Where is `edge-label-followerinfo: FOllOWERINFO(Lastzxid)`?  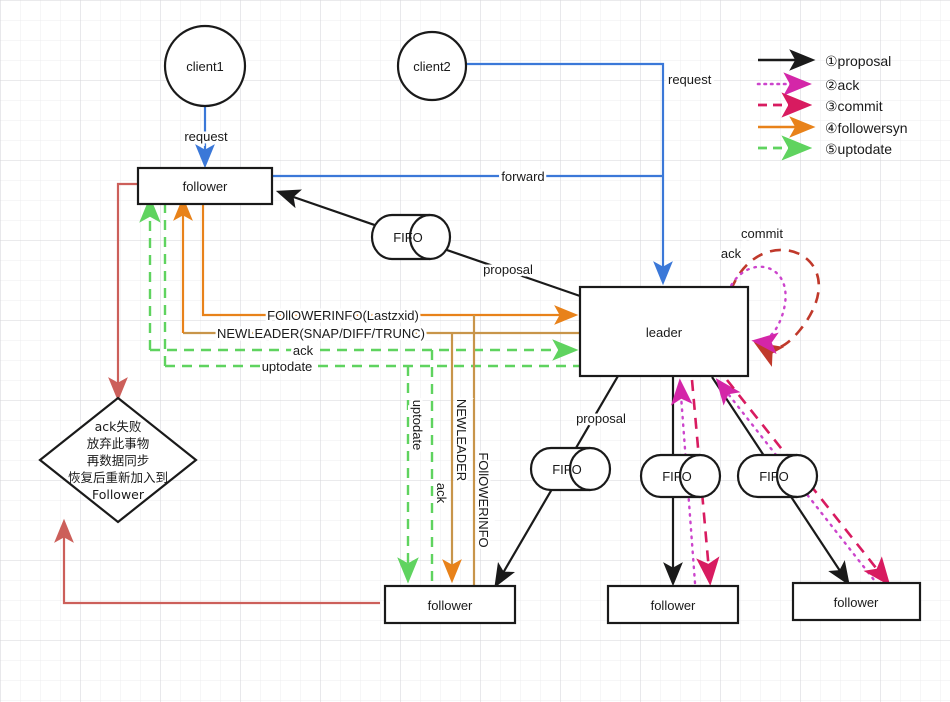
edge-label-followerinfo: FOllOWERINFO(Lastzxid) is located at coordinates (343, 316).